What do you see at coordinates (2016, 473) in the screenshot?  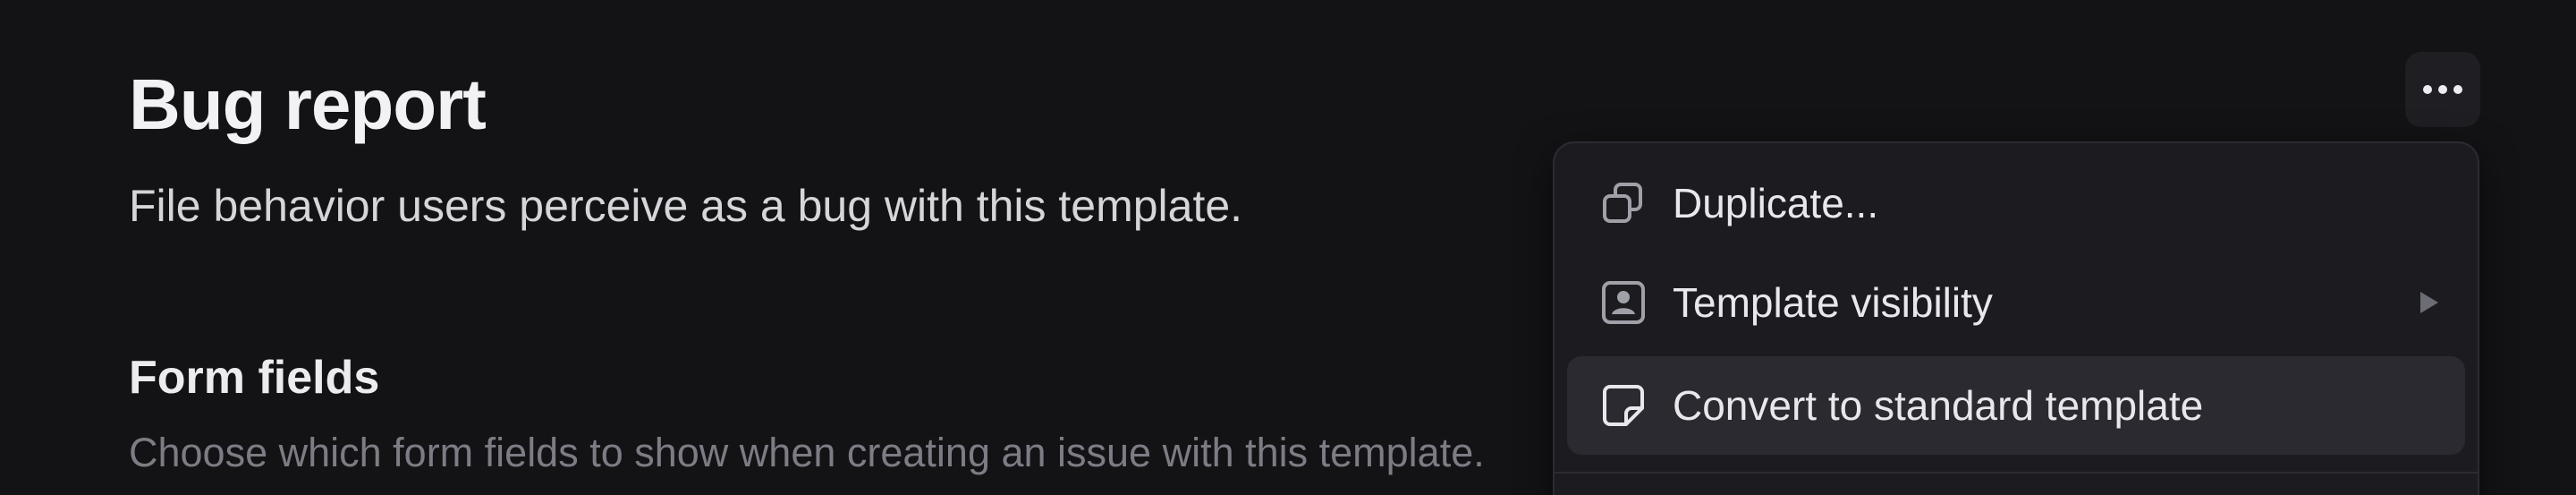 I see `menu-divider` at bounding box center [2016, 473].